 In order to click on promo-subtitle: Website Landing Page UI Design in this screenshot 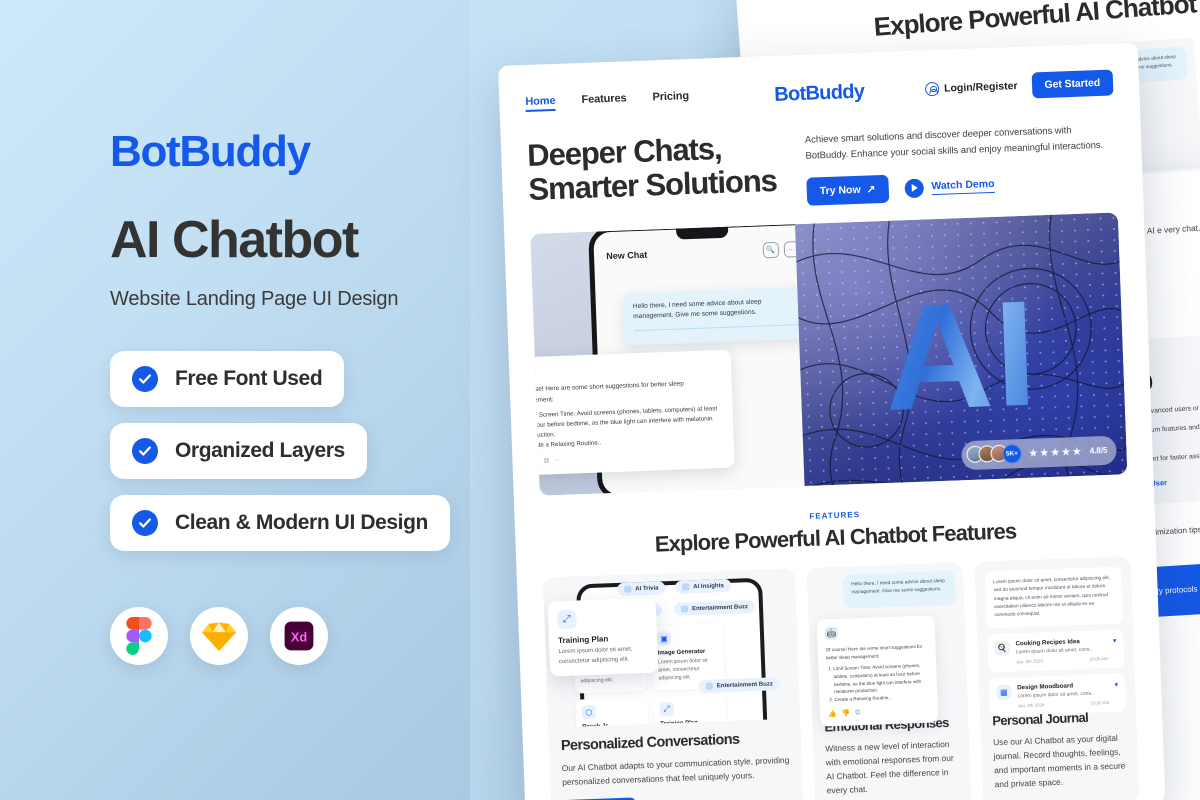, I will do `click(254, 299)`.